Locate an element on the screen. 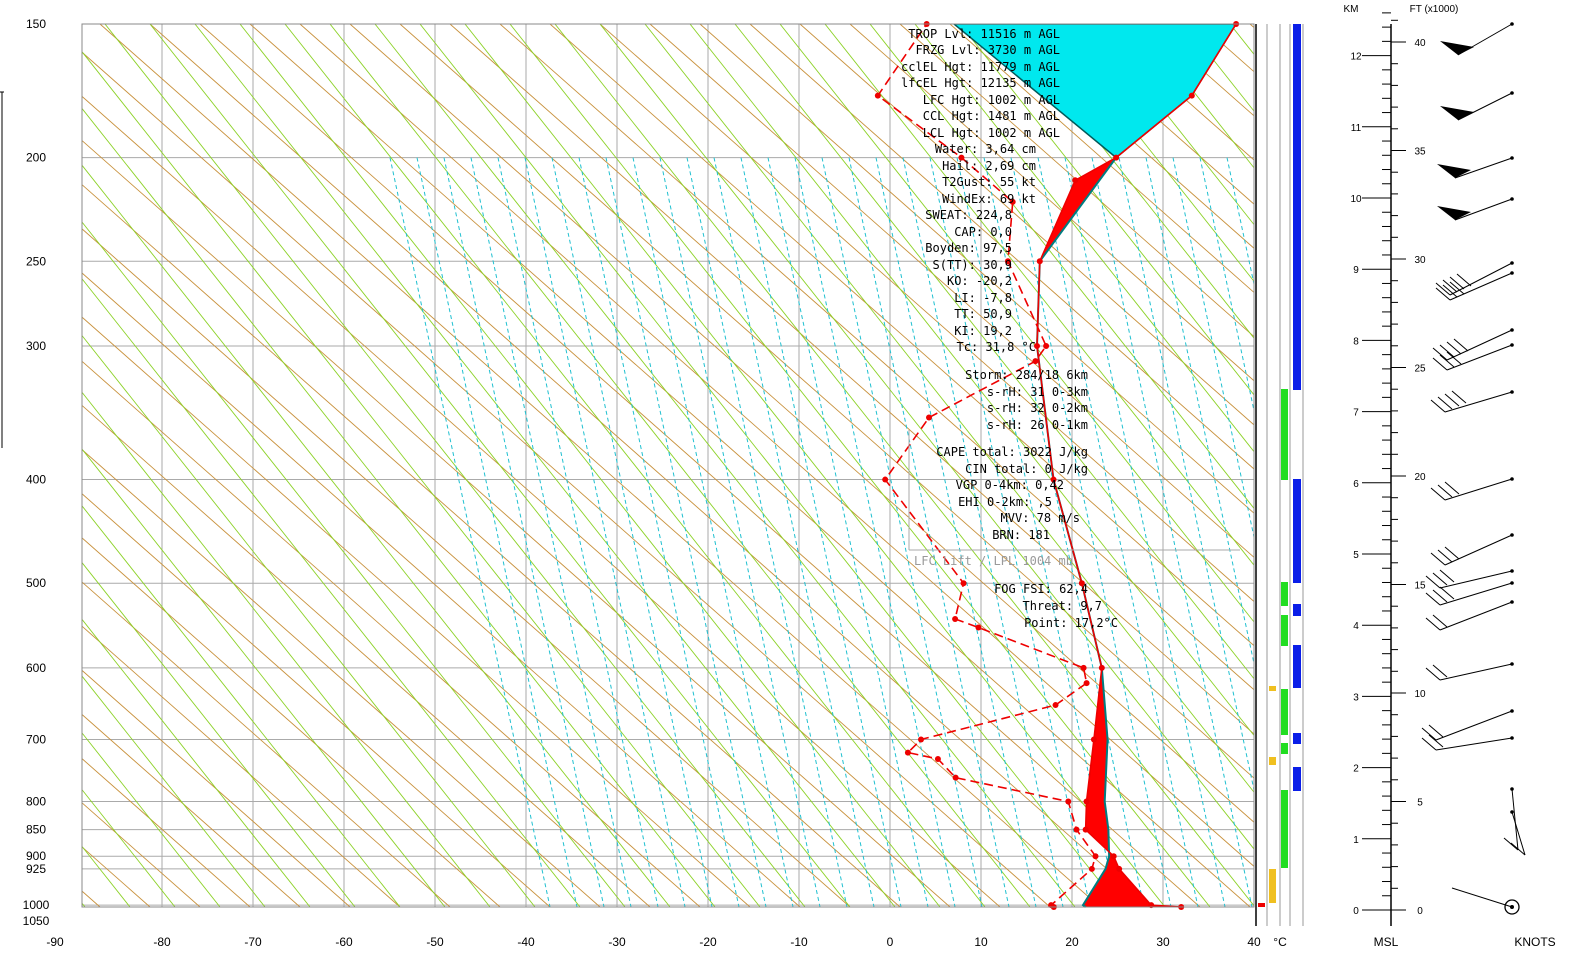 The height and width of the screenshot is (964, 1581). km-tick-label: 11 is located at coordinates (1356, 128).